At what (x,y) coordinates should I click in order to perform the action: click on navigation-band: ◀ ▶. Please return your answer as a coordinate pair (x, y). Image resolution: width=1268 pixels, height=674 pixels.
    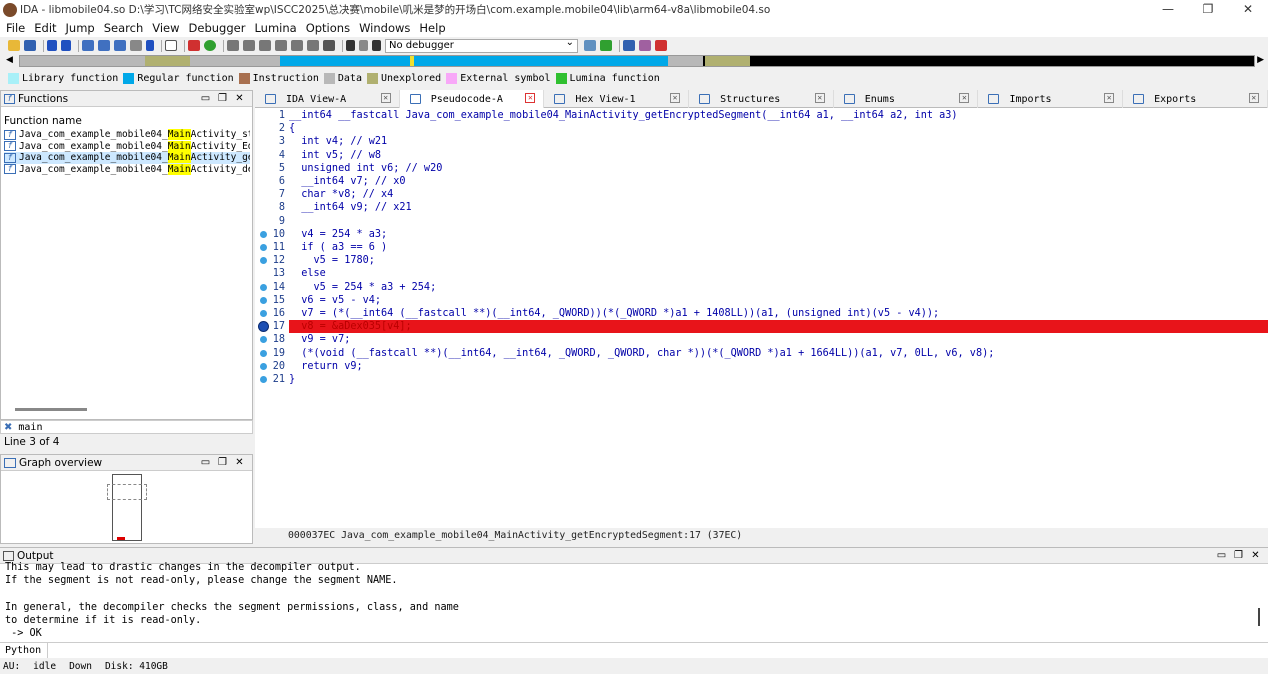
    Looking at the image, I should click on (634, 61).